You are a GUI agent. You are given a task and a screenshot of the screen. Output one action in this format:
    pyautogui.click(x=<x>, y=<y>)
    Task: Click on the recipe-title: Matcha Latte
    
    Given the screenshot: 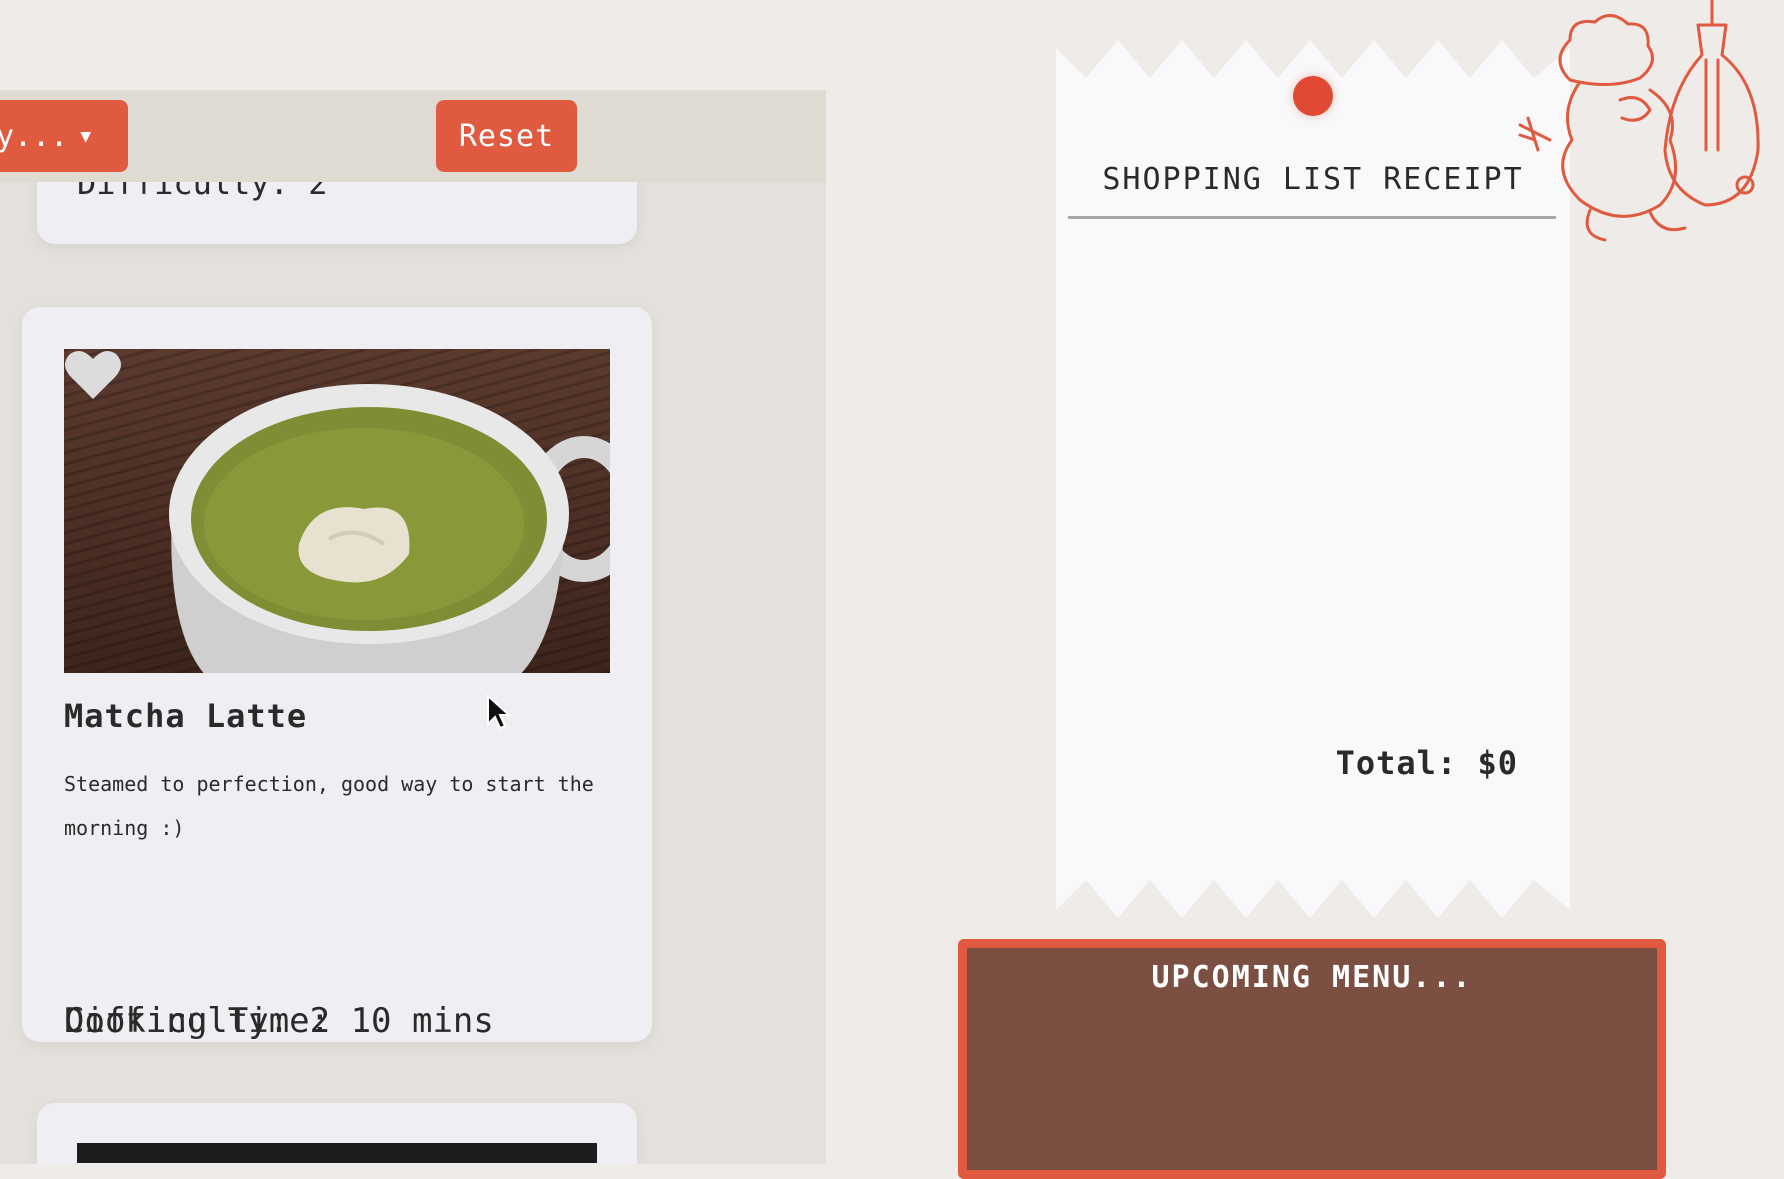 What is the action you would take?
    pyautogui.click(x=185, y=716)
    